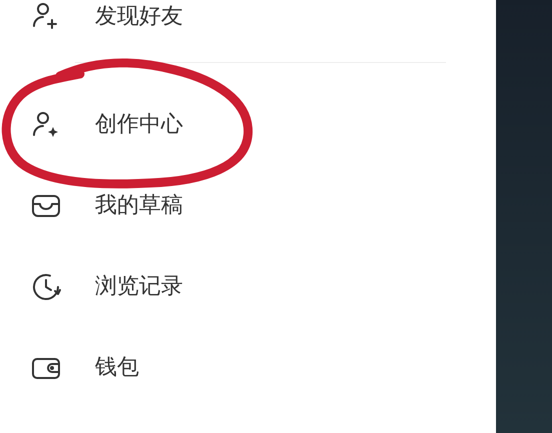 This screenshot has width=552, height=433. I want to click on menu-item-label: 浏览记录, so click(139, 286).